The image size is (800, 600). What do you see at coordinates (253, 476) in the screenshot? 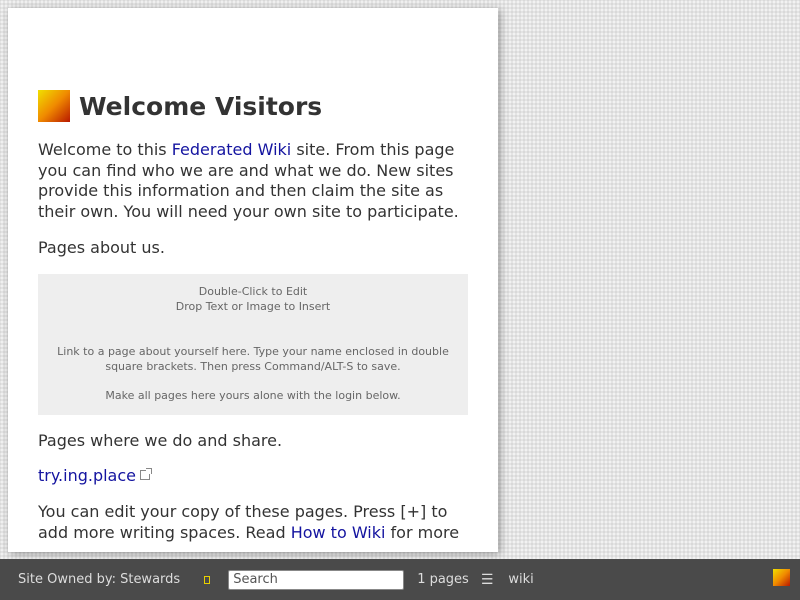
I see `external-link-paragraph: try.ing.place` at bounding box center [253, 476].